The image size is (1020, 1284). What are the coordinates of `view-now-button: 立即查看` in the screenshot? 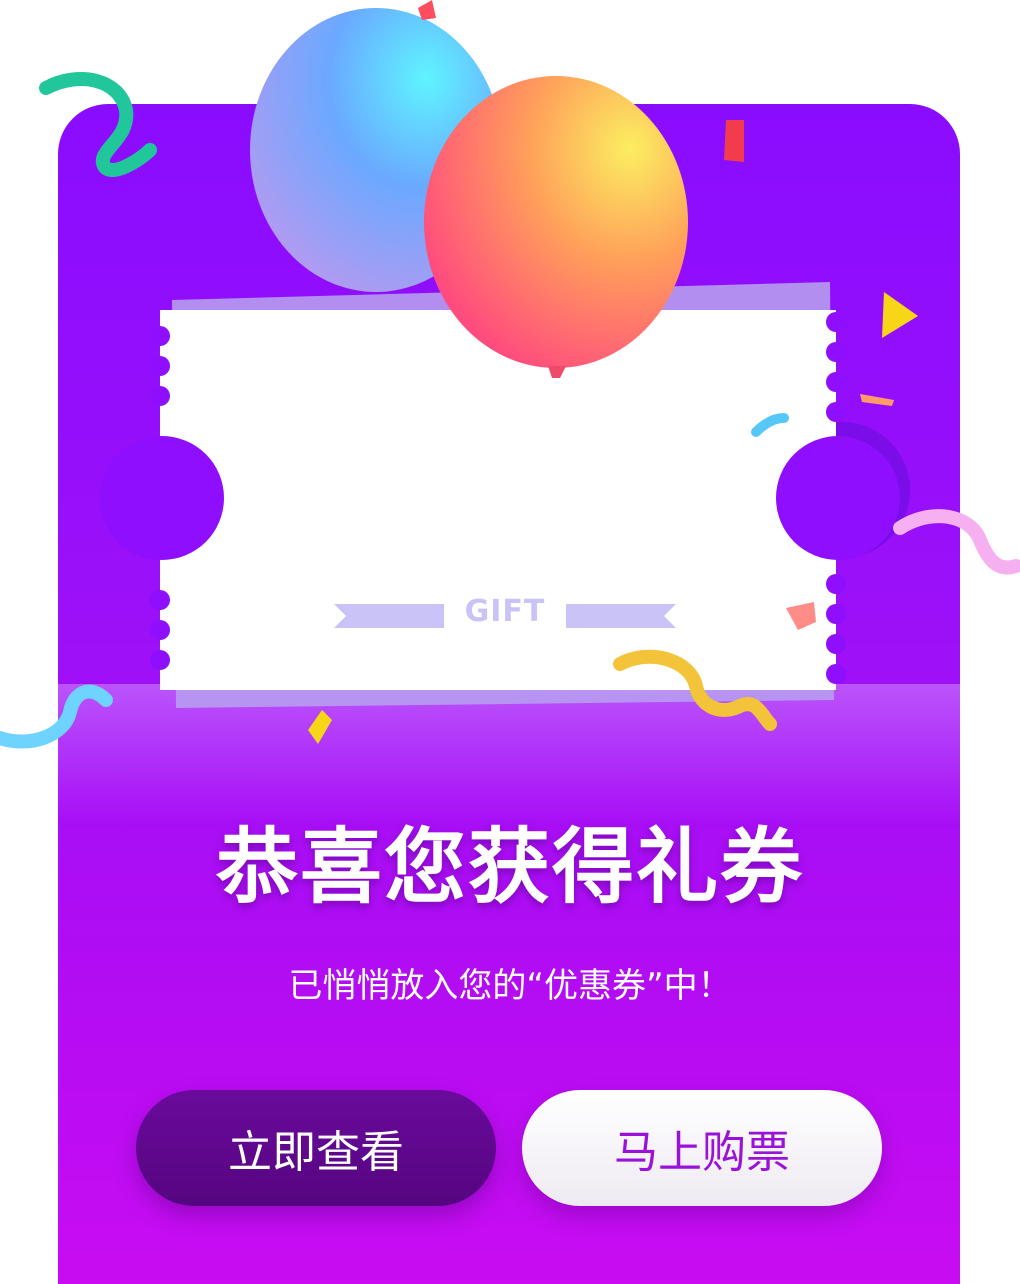 It's located at (316, 1148).